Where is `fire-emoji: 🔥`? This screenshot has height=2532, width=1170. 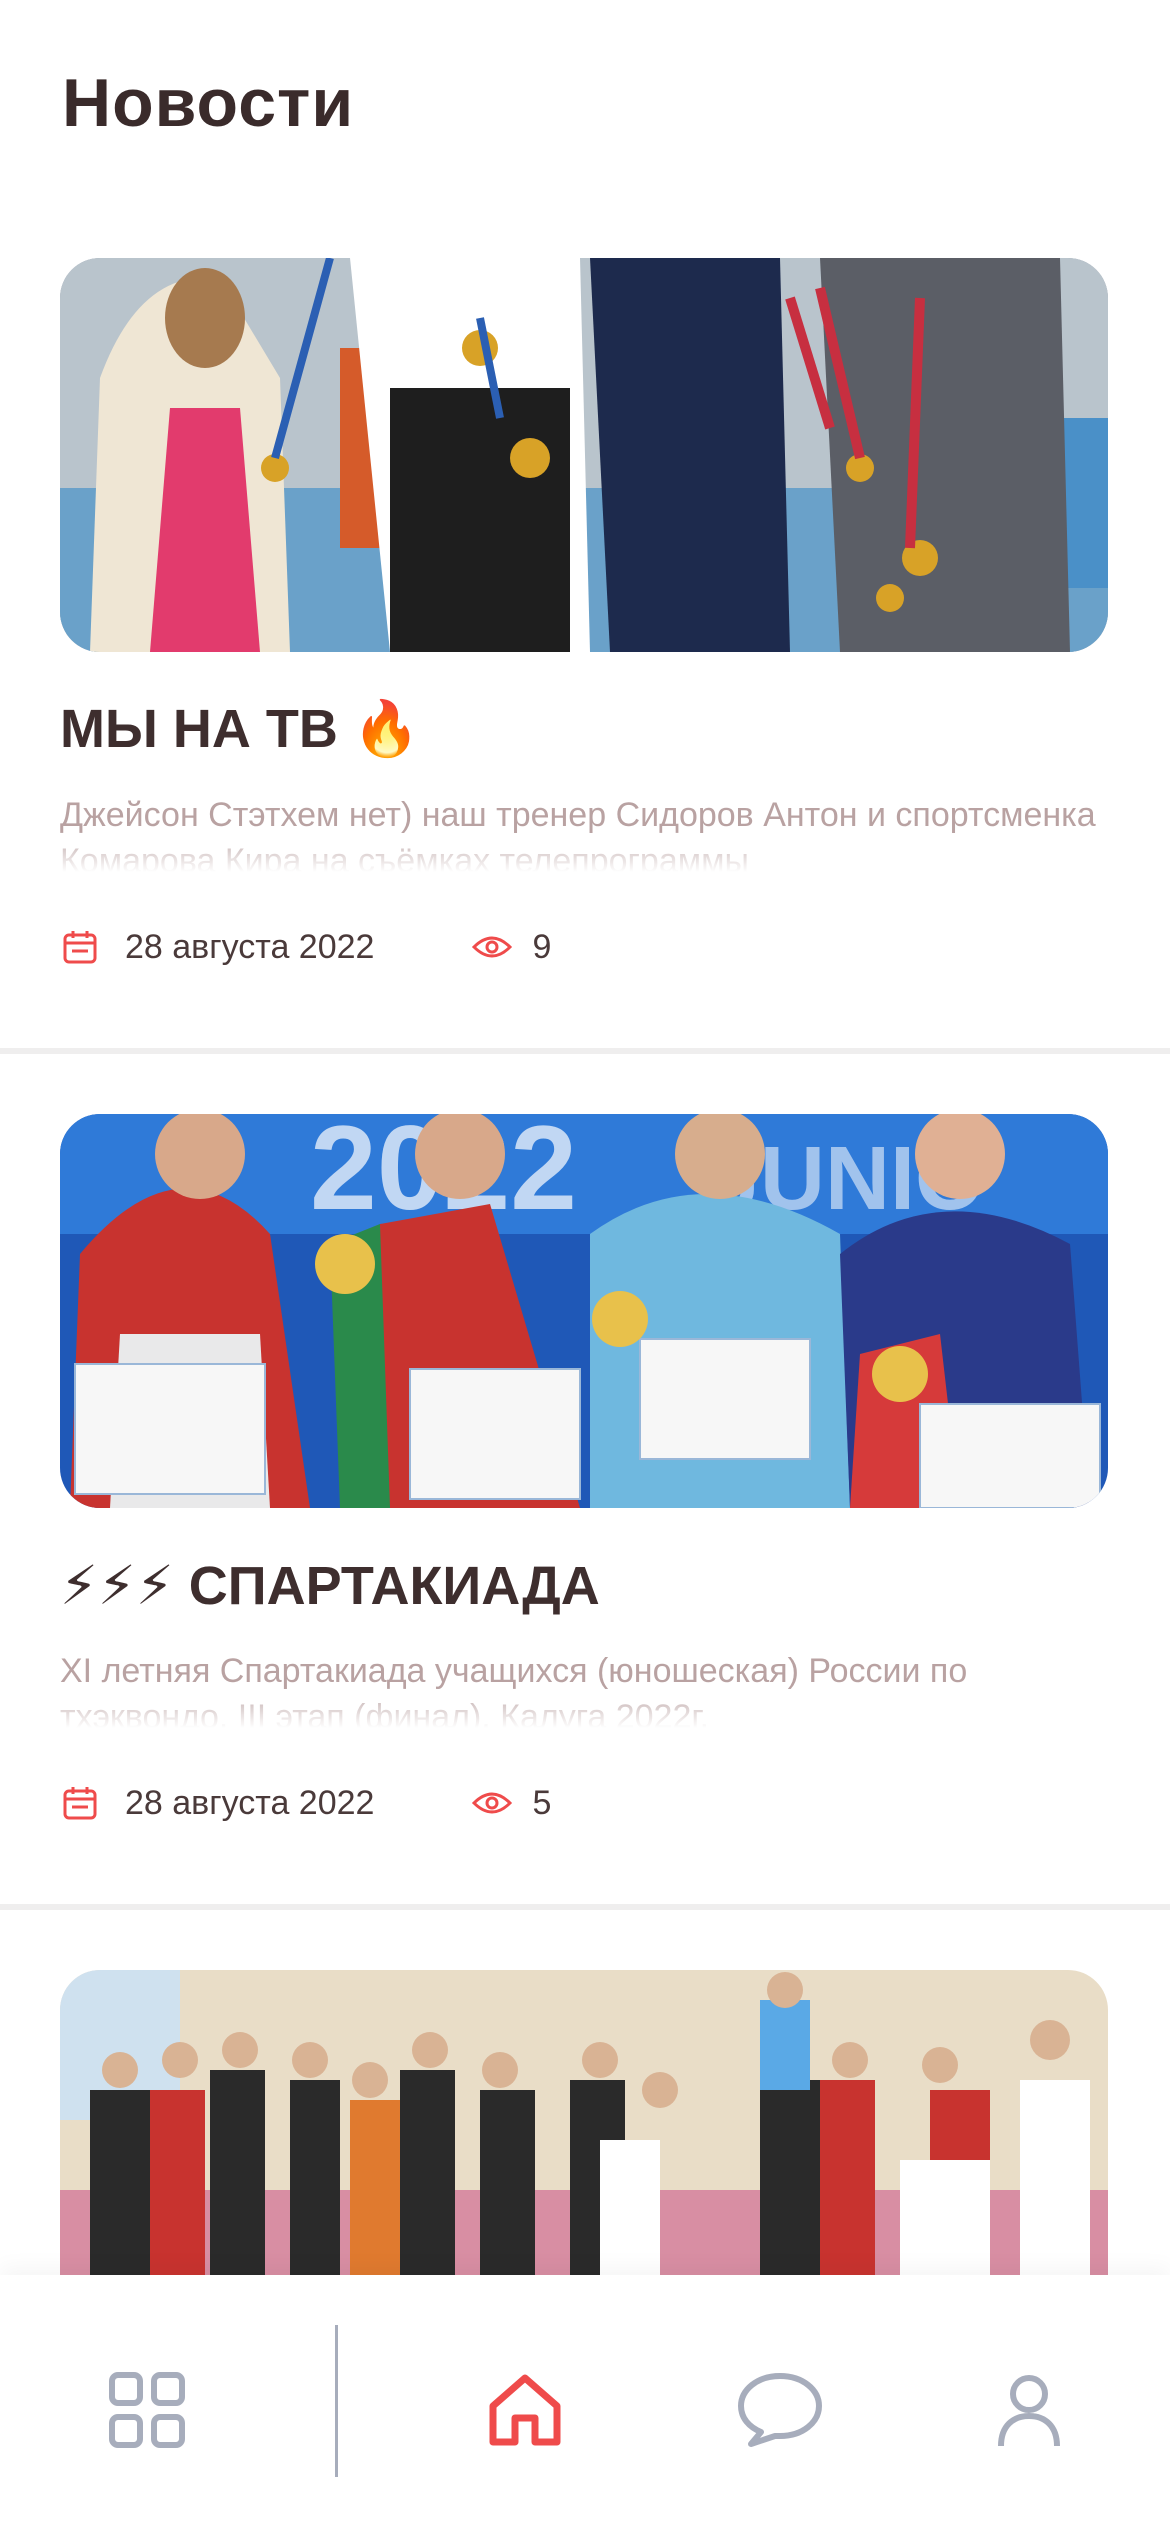 fire-emoji: 🔥 is located at coordinates (386, 729).